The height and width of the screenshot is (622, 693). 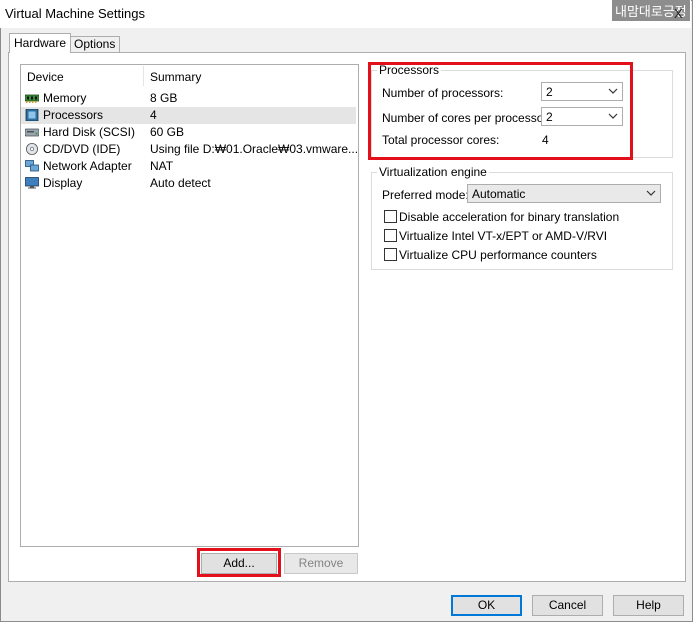 I want to click on chevron-down-icon, so click(x=651, y=193).